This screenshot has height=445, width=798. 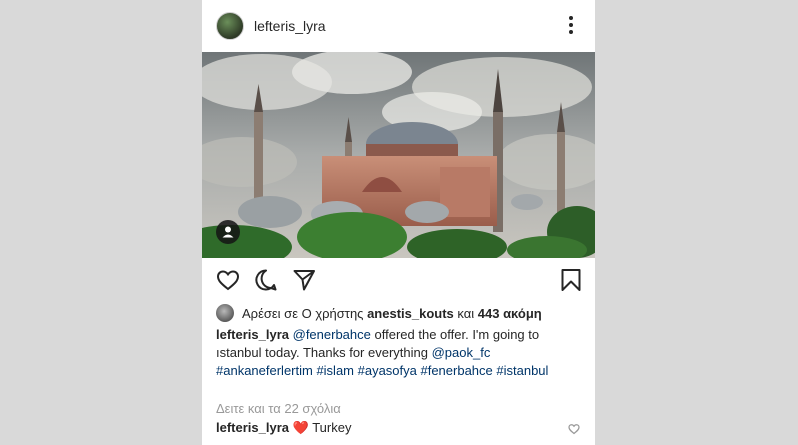 I want to click on caption-username: lefteris_lyra, so click(x=252, y=334).